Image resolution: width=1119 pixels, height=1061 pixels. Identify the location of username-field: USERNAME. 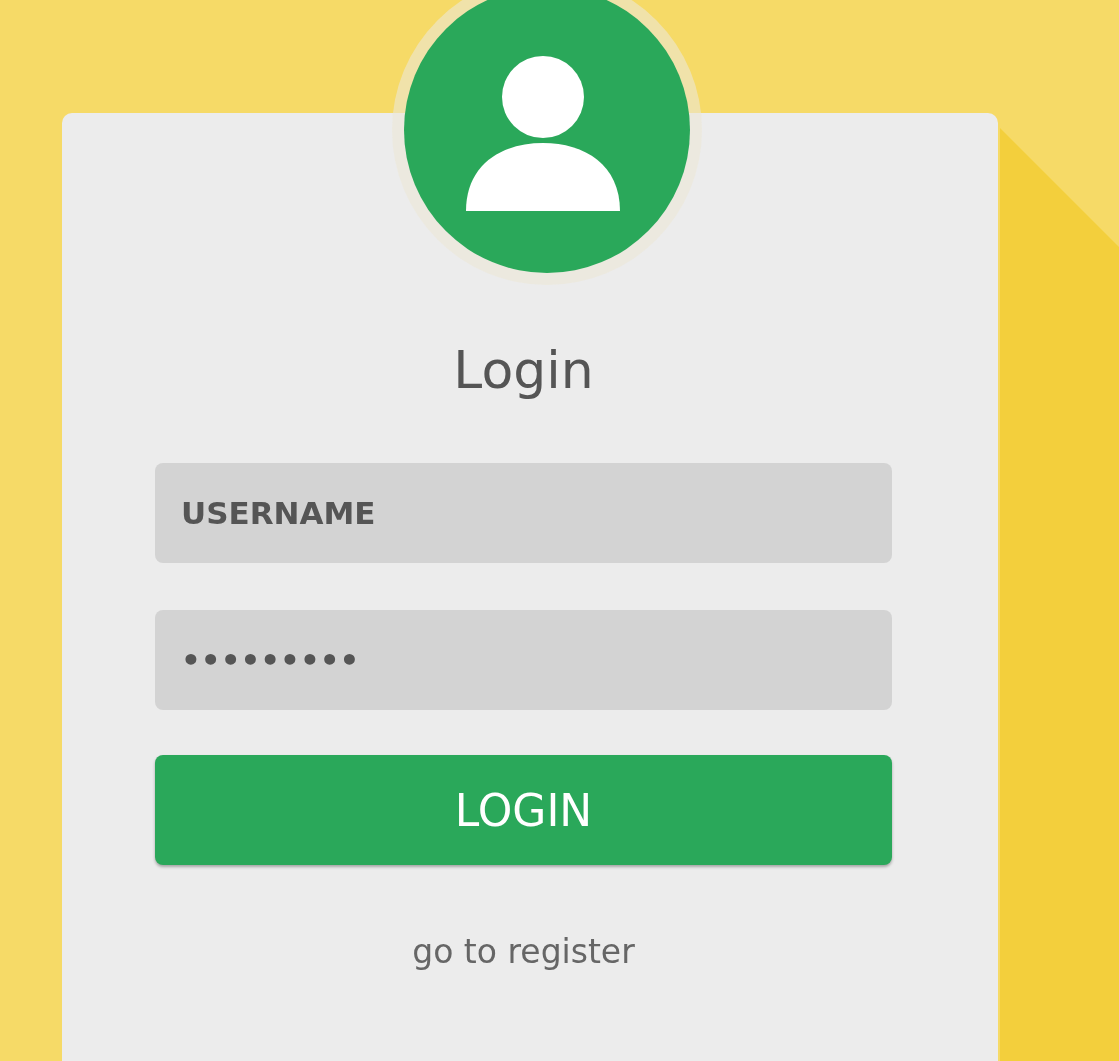
(523, 513).